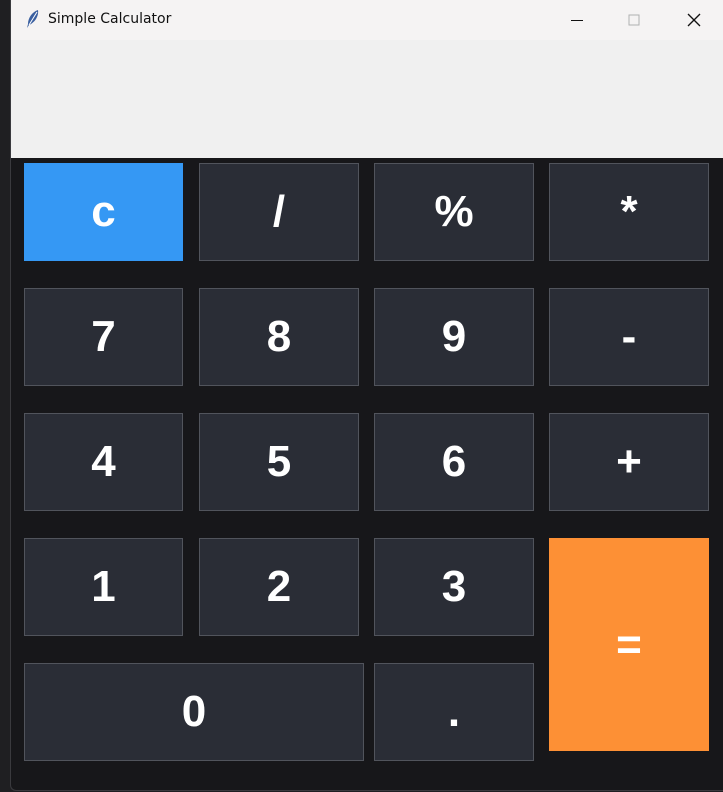  I want to click on multiply-button: *, so click(629, 212).